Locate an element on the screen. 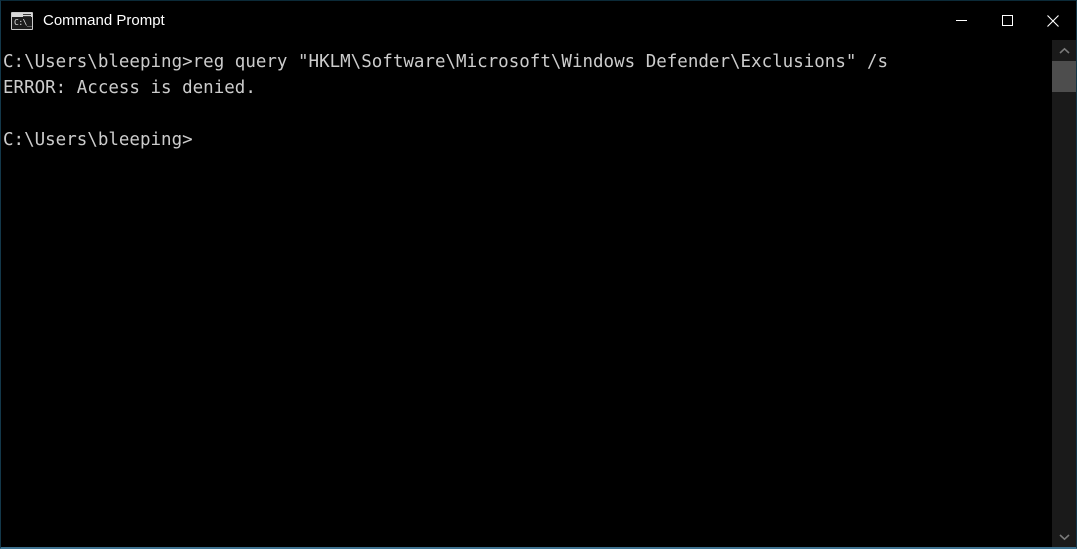 This screenshot has height=549, width=1077. console-scrollbar is located at coordinates (1064, 293).